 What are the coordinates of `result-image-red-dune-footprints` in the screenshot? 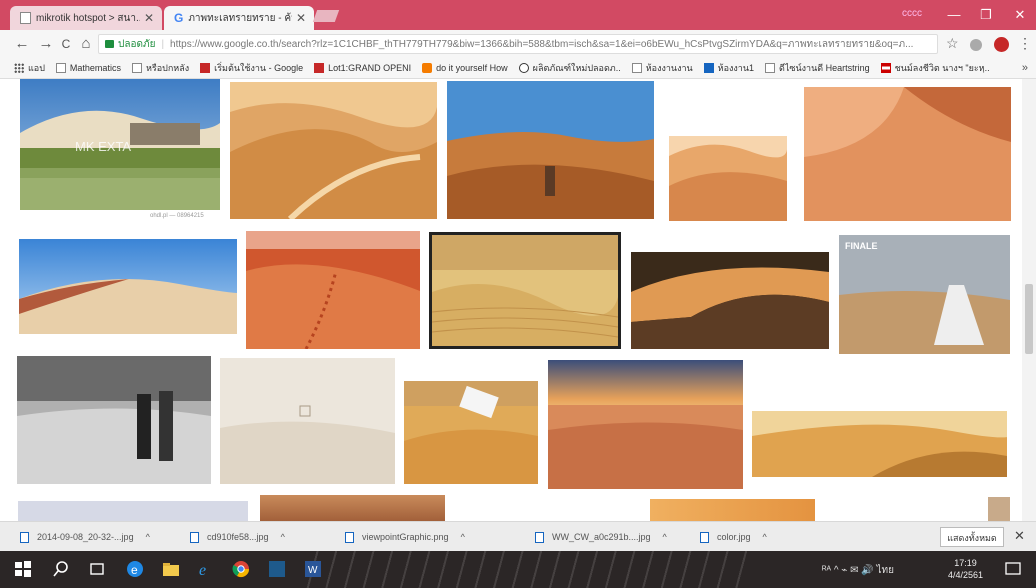 It's located at (333, 290).